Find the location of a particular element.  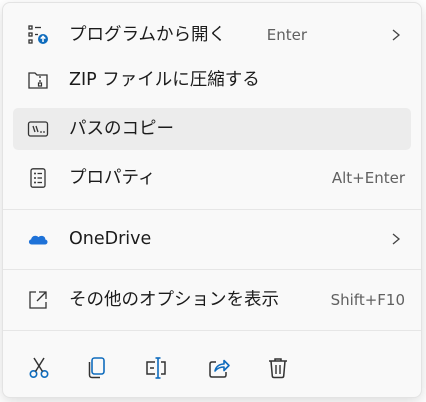

copy-icon is located at coordinates (96, 368).